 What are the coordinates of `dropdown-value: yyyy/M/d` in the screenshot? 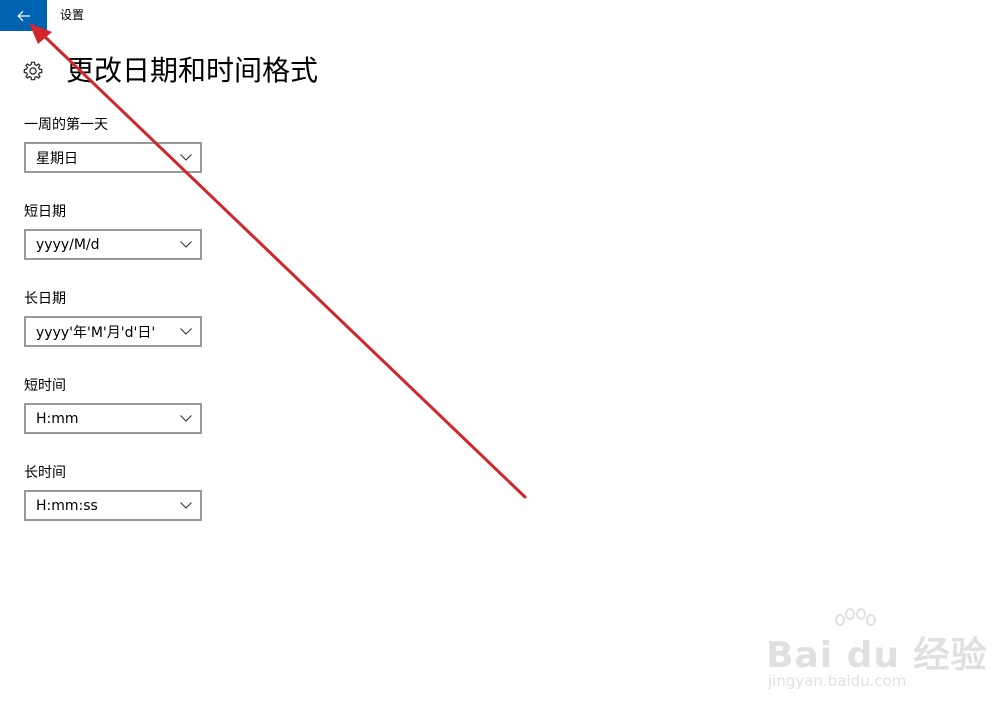 It's located at (68, 244).